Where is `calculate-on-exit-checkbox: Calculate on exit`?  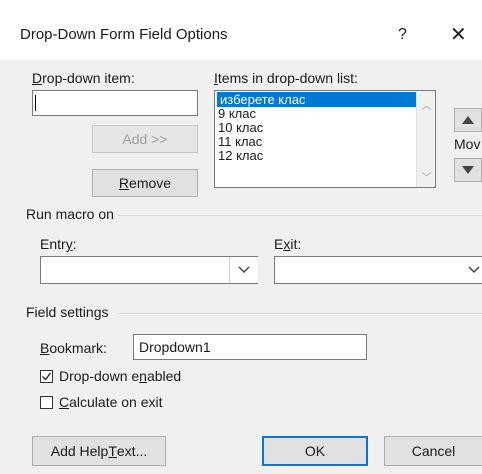
calculate-on-exit-checkbox: Calculate on exit is located at coordinates (101, 402).